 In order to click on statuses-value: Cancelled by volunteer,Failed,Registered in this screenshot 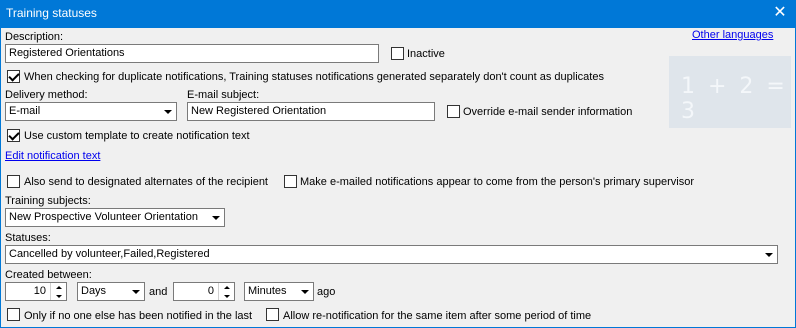, I will do `click(109, 254)`.